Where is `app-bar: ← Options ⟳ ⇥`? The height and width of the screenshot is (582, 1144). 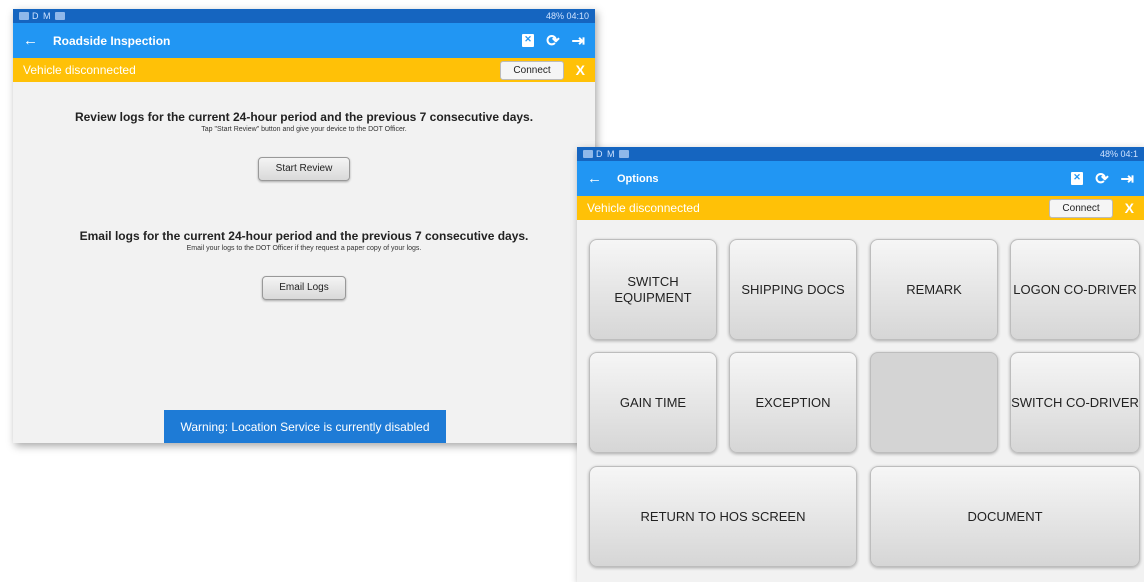 app-bar: ← Options ⟳ ⇥ is located at coordinates (860, 178).